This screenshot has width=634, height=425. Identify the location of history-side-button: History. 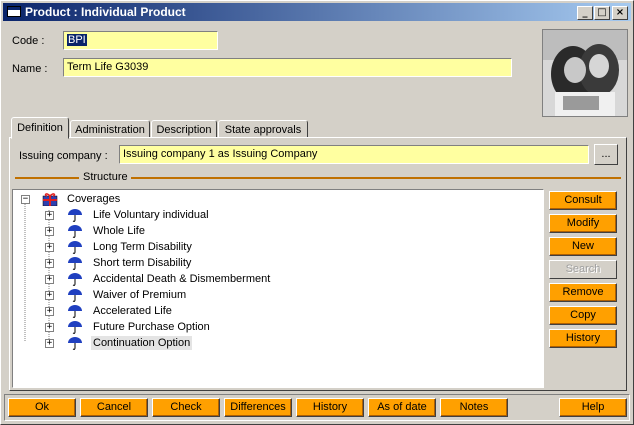
(583, 338).